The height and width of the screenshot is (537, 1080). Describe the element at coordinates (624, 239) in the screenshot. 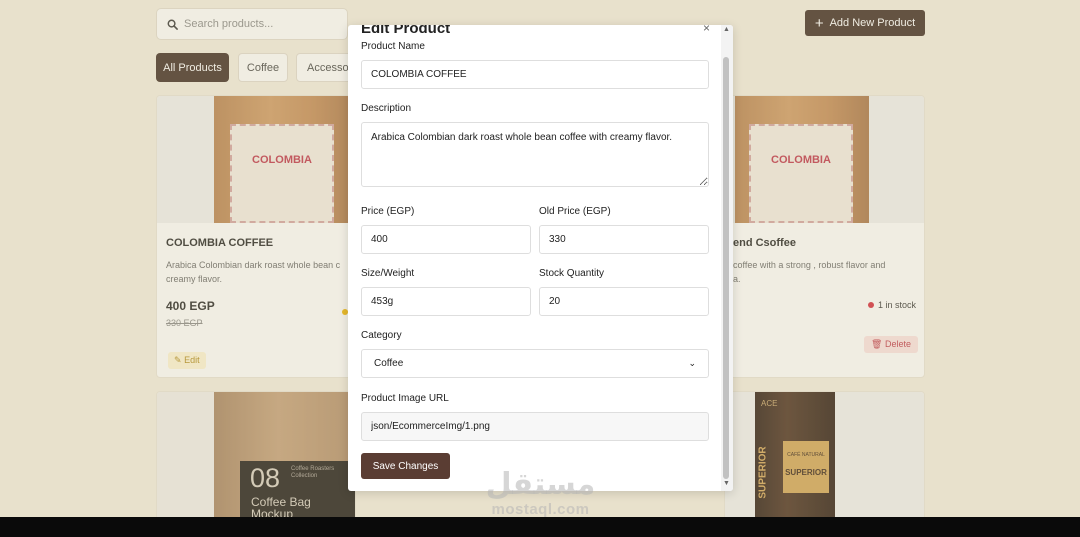

I see `old-price-input` at that location.